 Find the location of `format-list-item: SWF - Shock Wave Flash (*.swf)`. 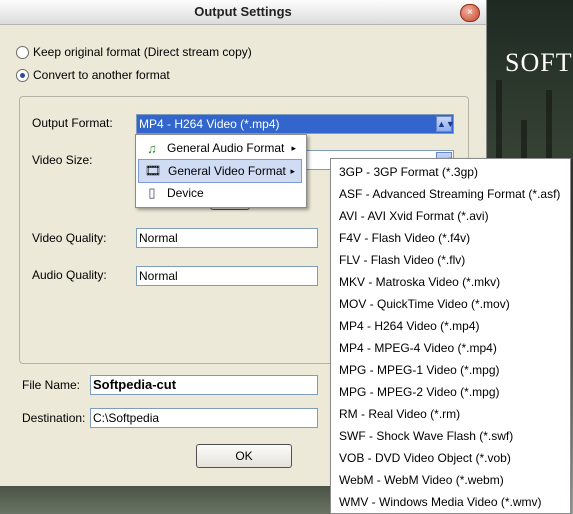

format-list-item: SWF - Shock Wave Flash (*.swf) is located at coordinates (426, 436).